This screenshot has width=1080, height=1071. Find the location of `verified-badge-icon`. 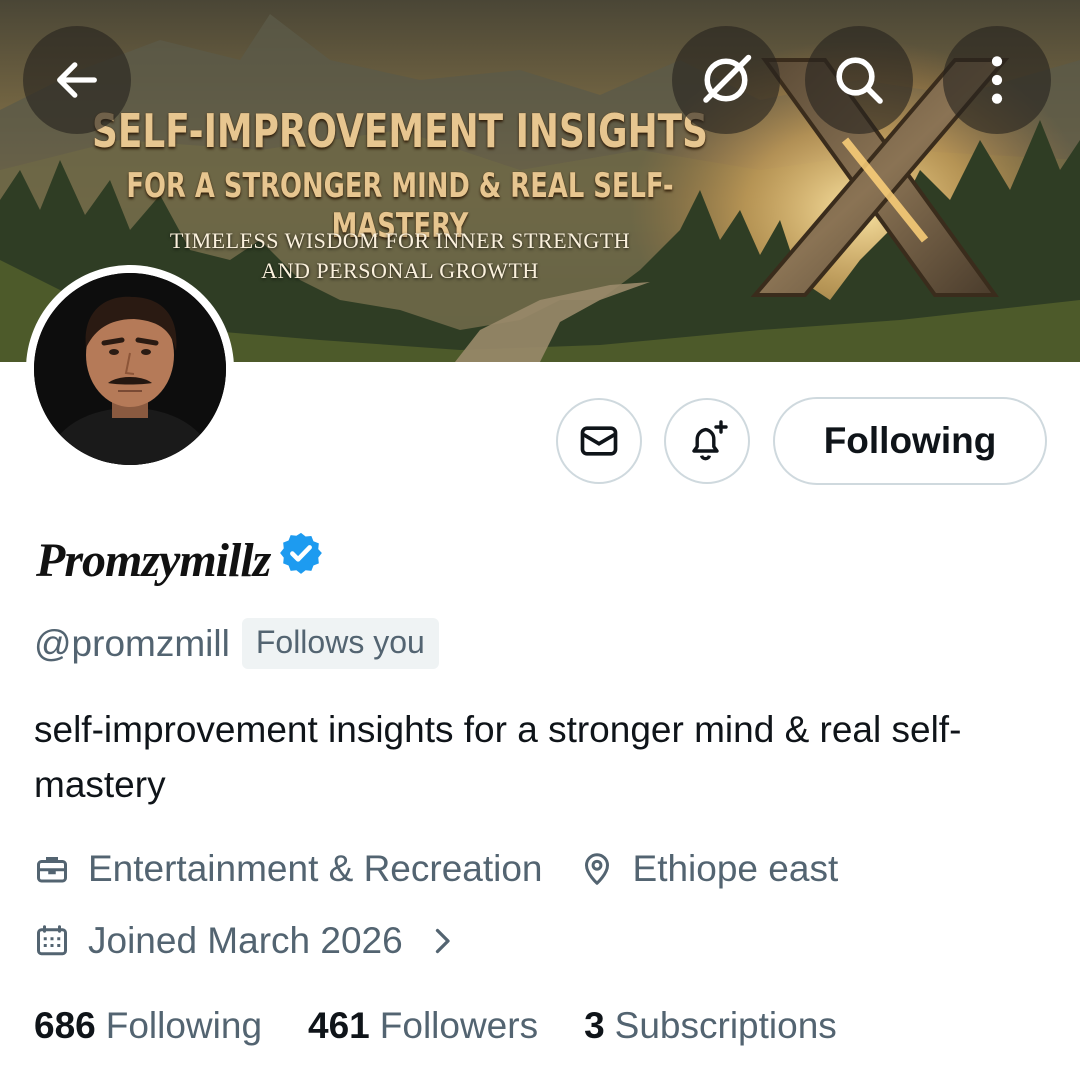

verified-badge-icon is located at coordinates (301, 553).